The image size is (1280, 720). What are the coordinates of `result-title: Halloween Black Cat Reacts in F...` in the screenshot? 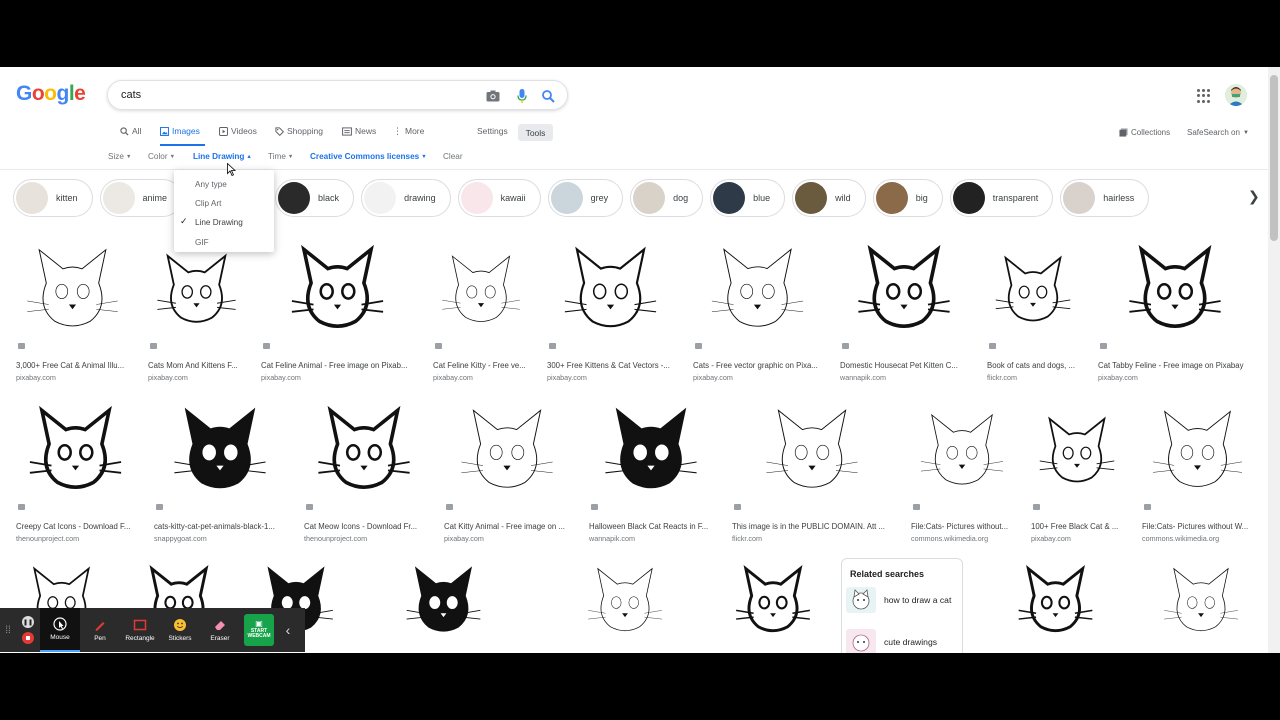 It's located at (658, 526).